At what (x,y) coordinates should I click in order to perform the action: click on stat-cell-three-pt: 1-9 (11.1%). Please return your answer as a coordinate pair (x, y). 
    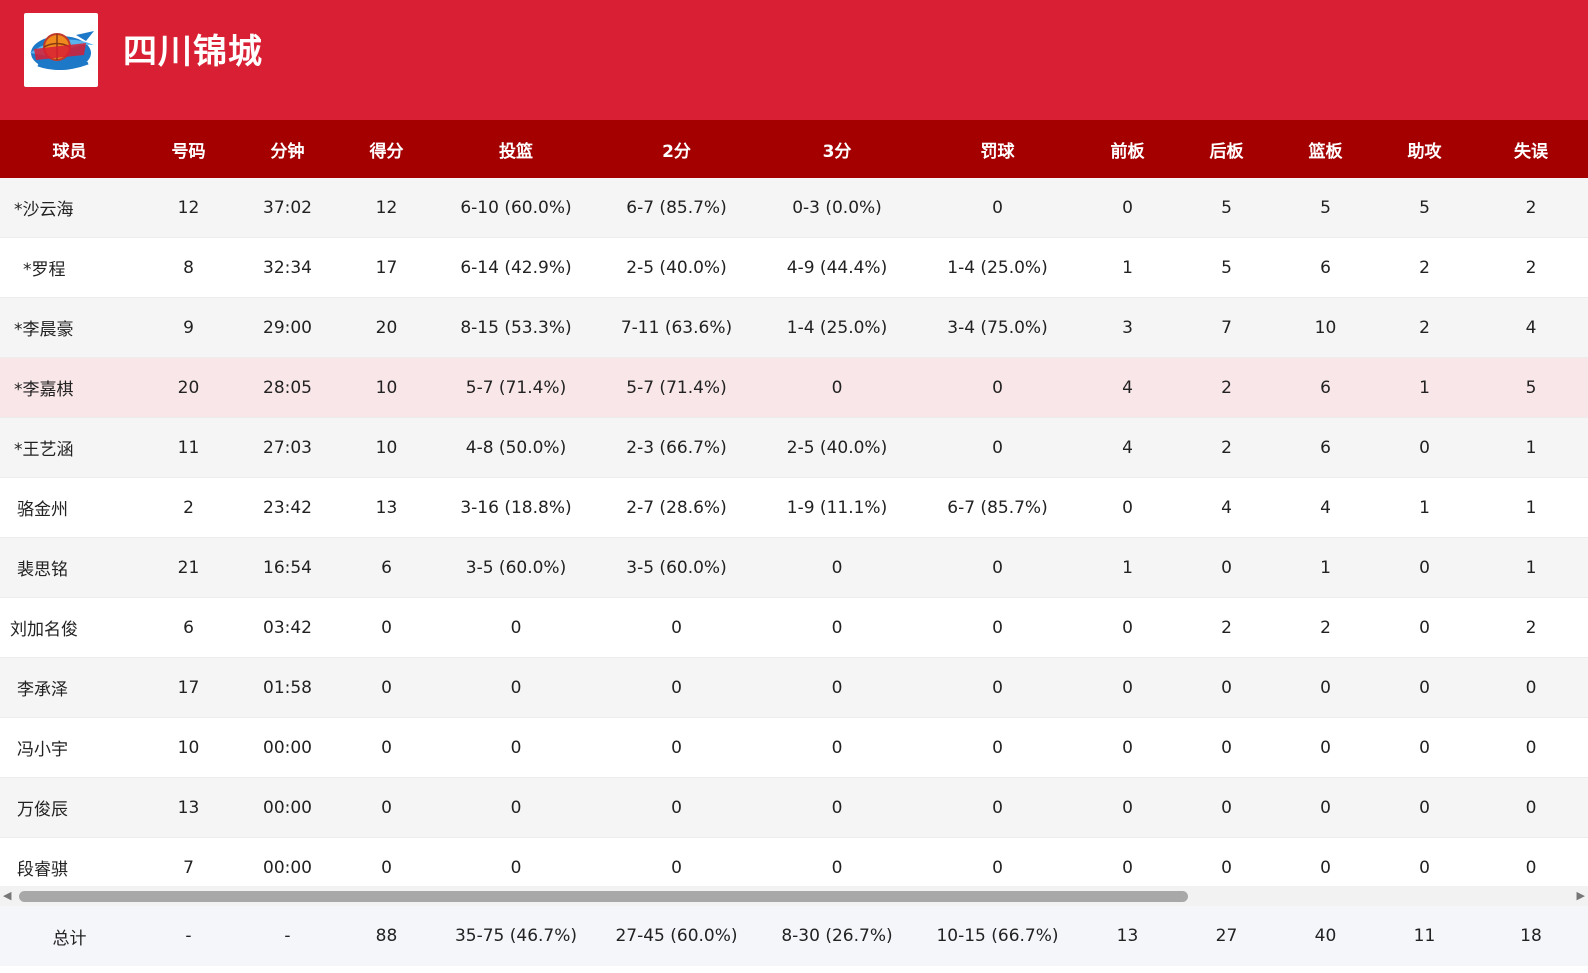
    Looking at the image, I should click on (837, 507).